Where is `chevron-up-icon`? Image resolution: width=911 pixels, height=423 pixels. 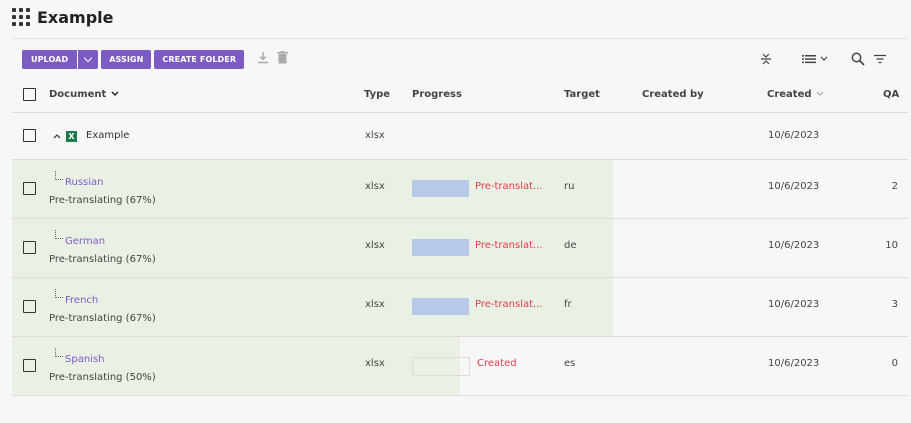 chevron-up-icon is located at coordinates (57, 136).